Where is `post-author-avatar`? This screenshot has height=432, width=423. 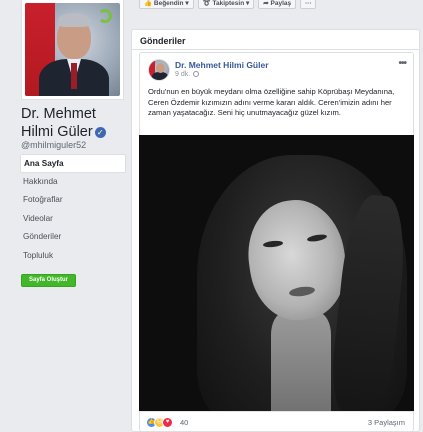
post-author-avatar is located at coordinates (159, 70).